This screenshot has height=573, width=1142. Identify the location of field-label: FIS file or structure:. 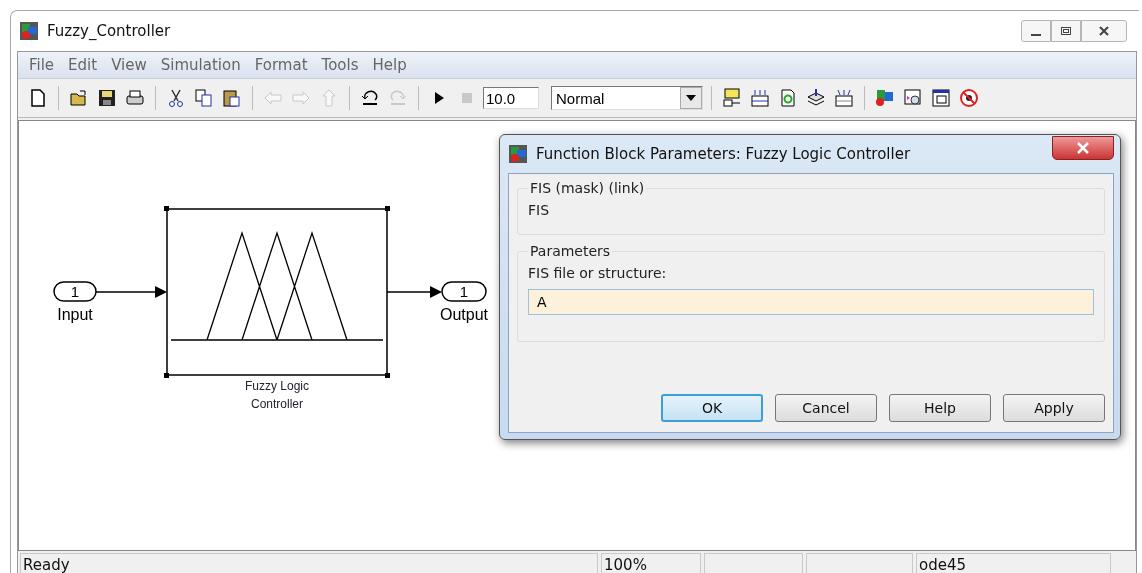
(598, 273).